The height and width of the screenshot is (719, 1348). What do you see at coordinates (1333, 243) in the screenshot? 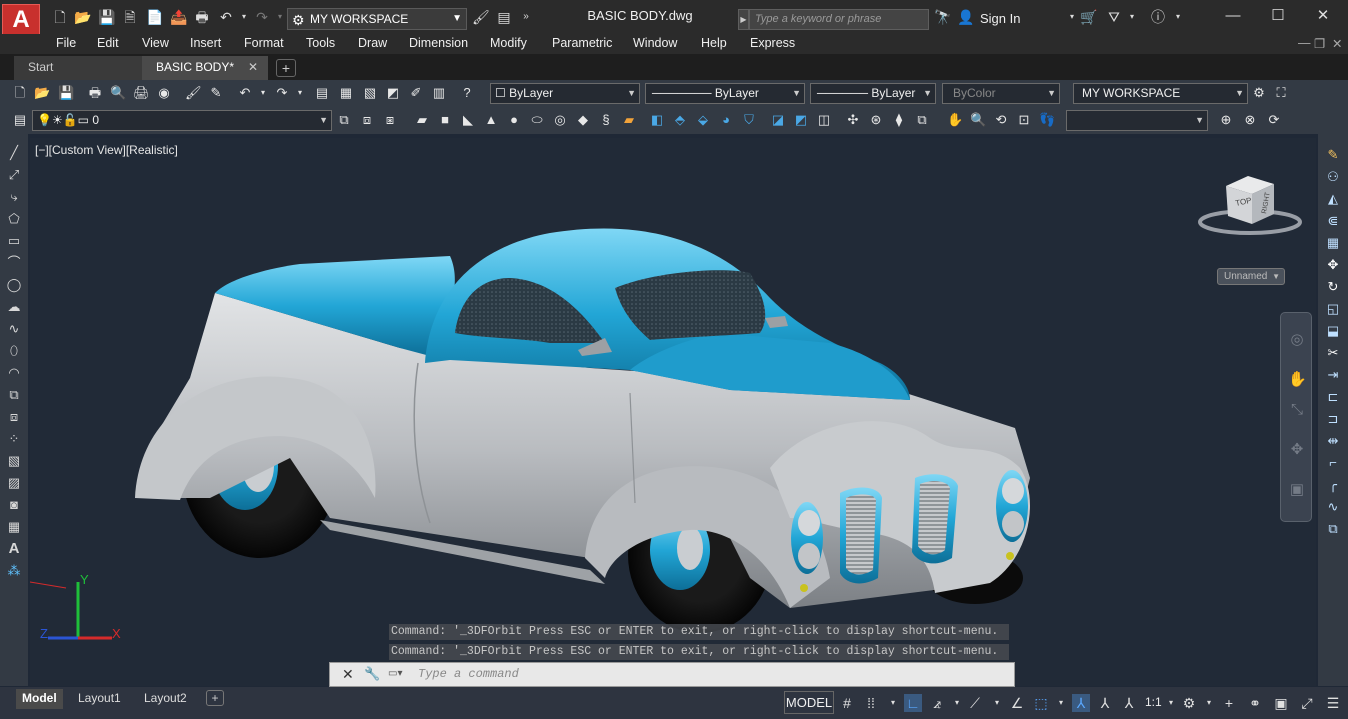
I see `array-icon: ▦` at bounding box center [1333, 243].